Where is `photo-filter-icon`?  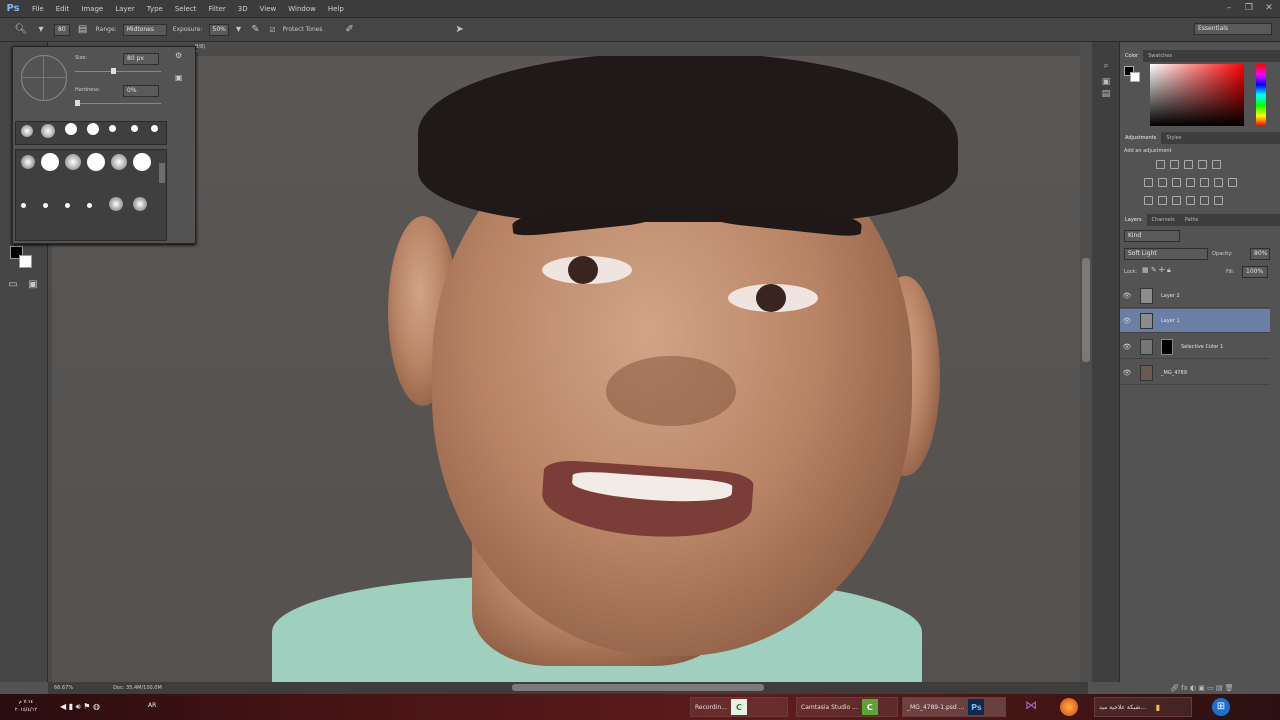
photo-filter-icon is located at coordinates (1190, 182).